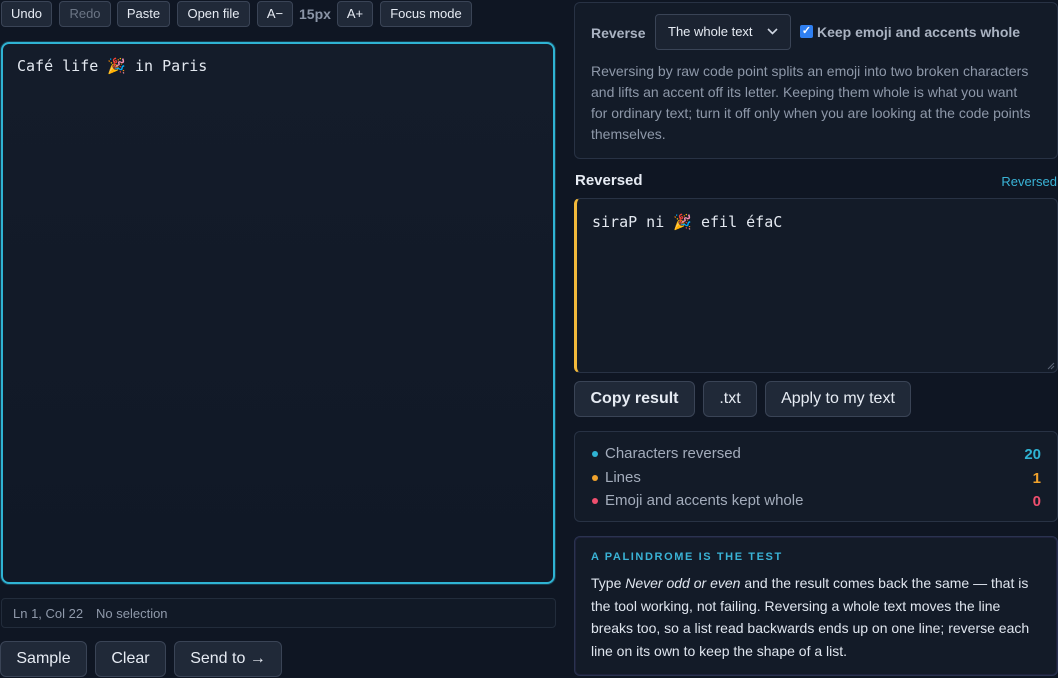 The image size is (1058, 678). I want to click on stat-label: Emoji and accents kept whole, so click(704, 500).